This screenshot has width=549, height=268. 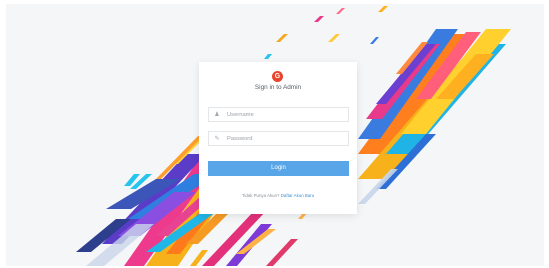 I want to click on signup-link: Daftar Akun Baru, so click(x=297, y=195).